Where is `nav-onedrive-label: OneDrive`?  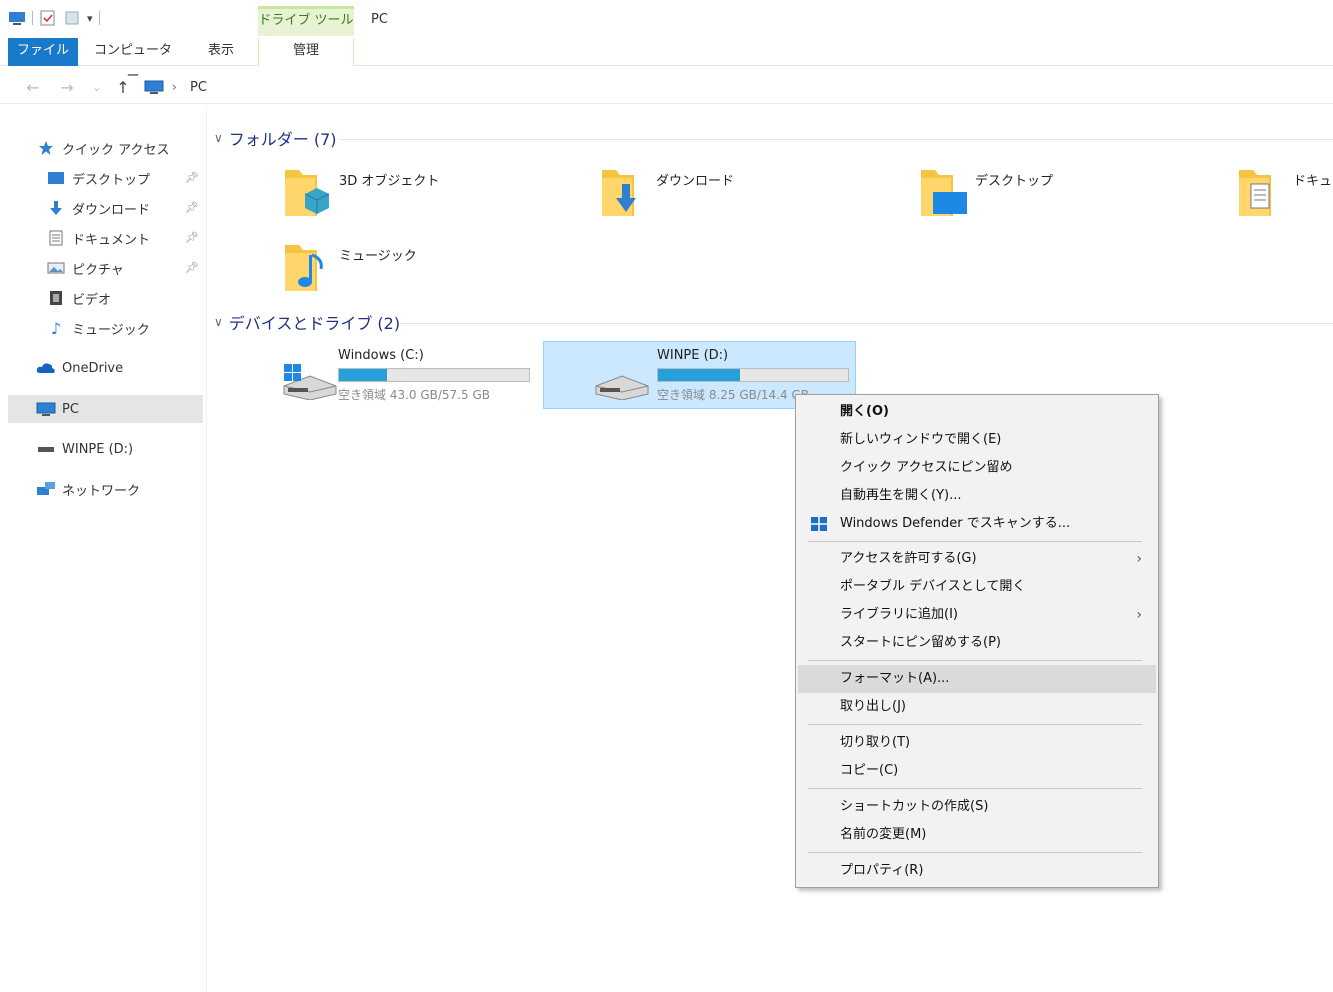
nav-onedrive-label: OneDrive is located at coordinates (93, 368).